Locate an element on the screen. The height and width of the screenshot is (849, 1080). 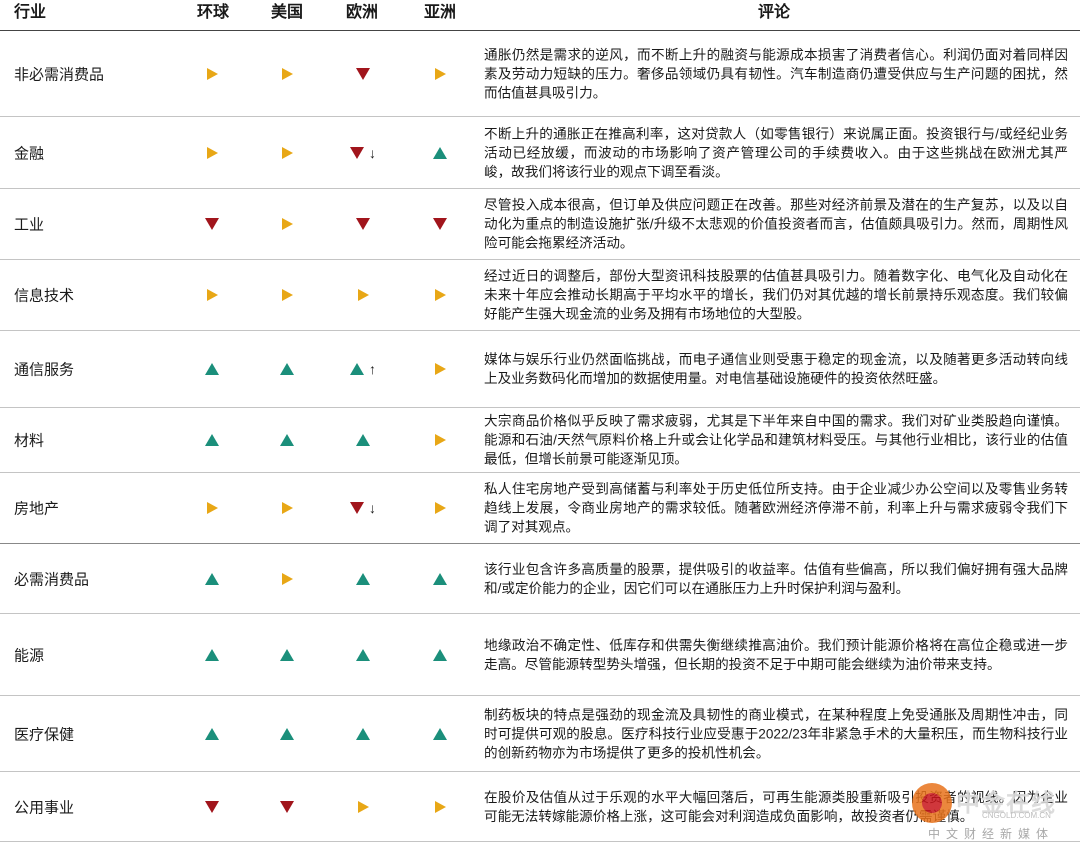
table-header: 行业 环球 美国 欧洲 亚洲 评论 is located at coordinates (540, 15).